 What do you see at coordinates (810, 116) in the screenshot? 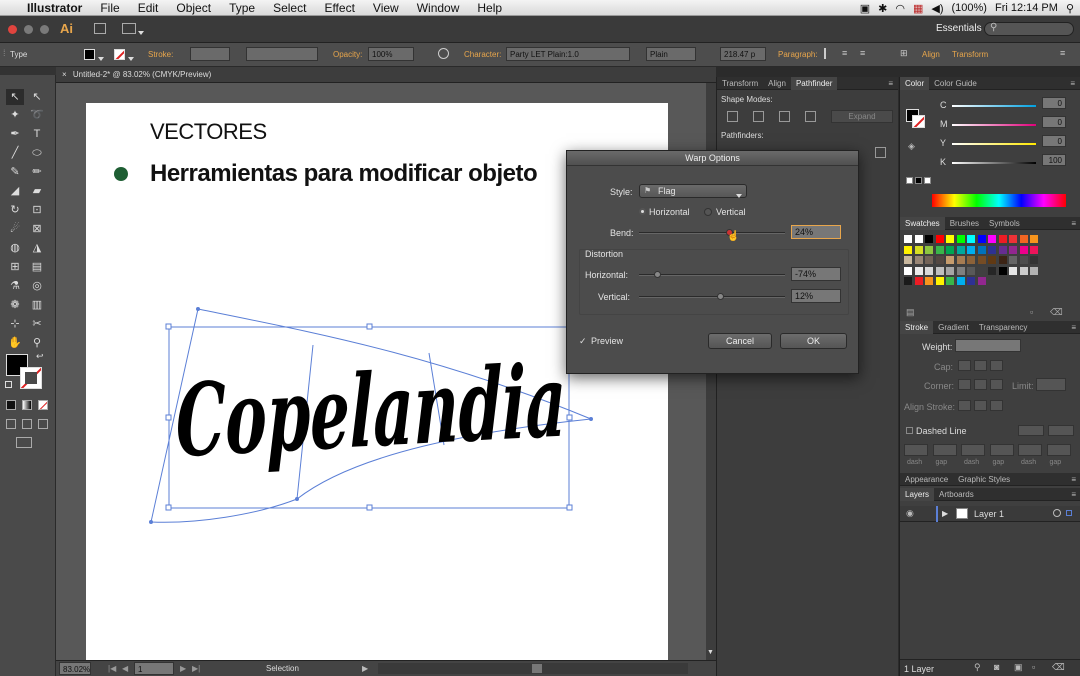
I see `exclude-icon` at bounding box center [810, 116].